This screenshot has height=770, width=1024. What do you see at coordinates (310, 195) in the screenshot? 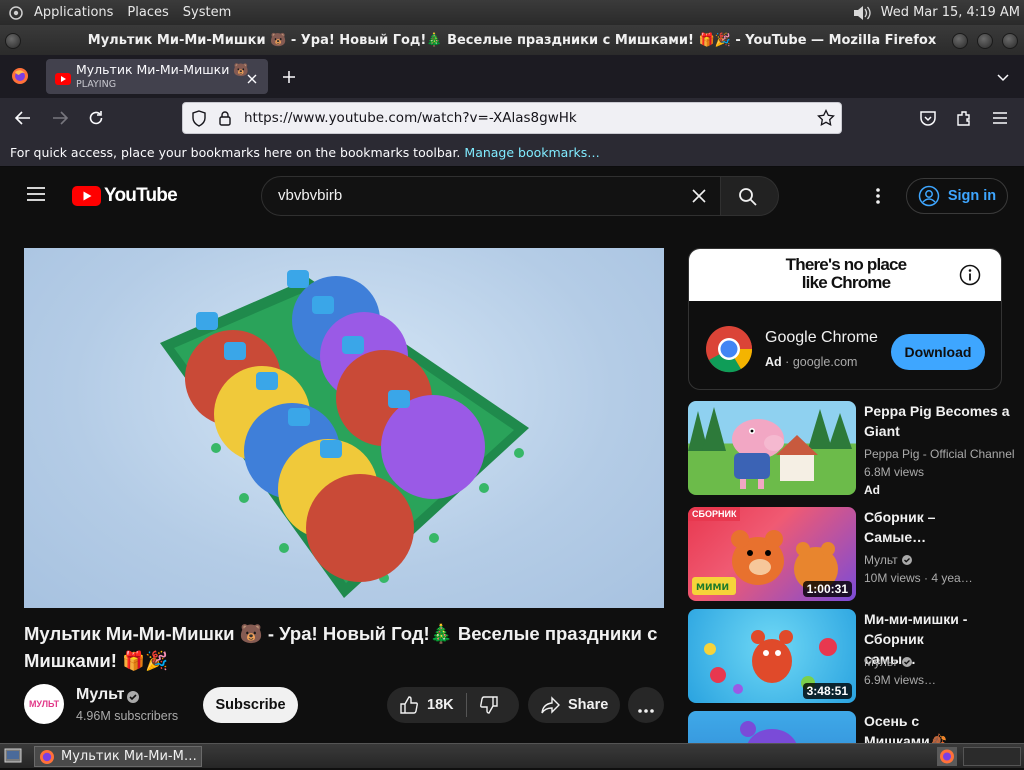
I see `search-input: vbvbvbirb` at bounding box center [310, 195].